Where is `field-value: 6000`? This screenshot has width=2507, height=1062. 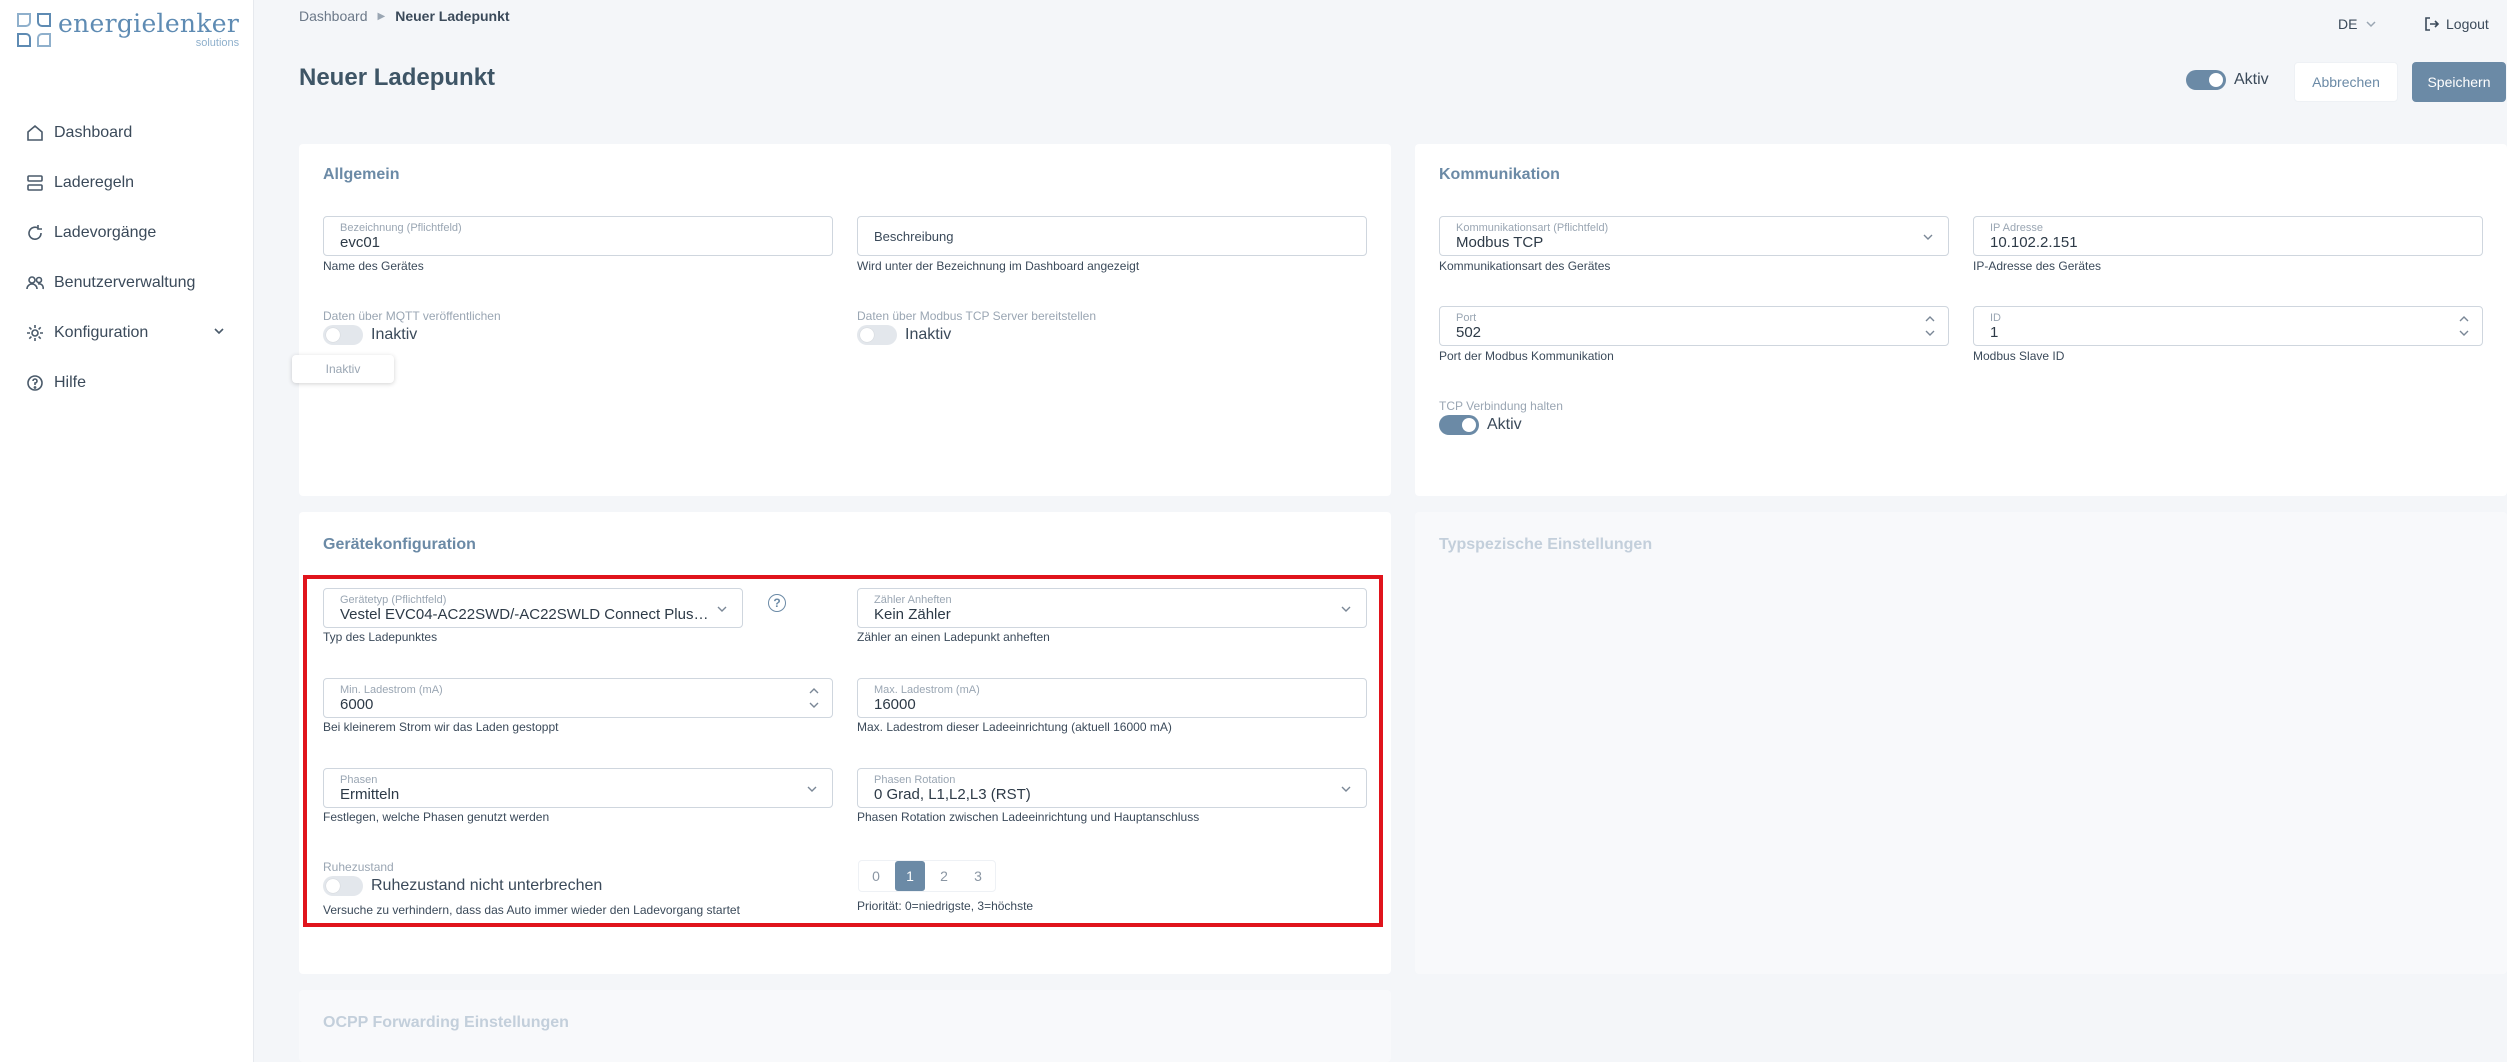
field-value: 6000 is located at coordinates (357, 704).